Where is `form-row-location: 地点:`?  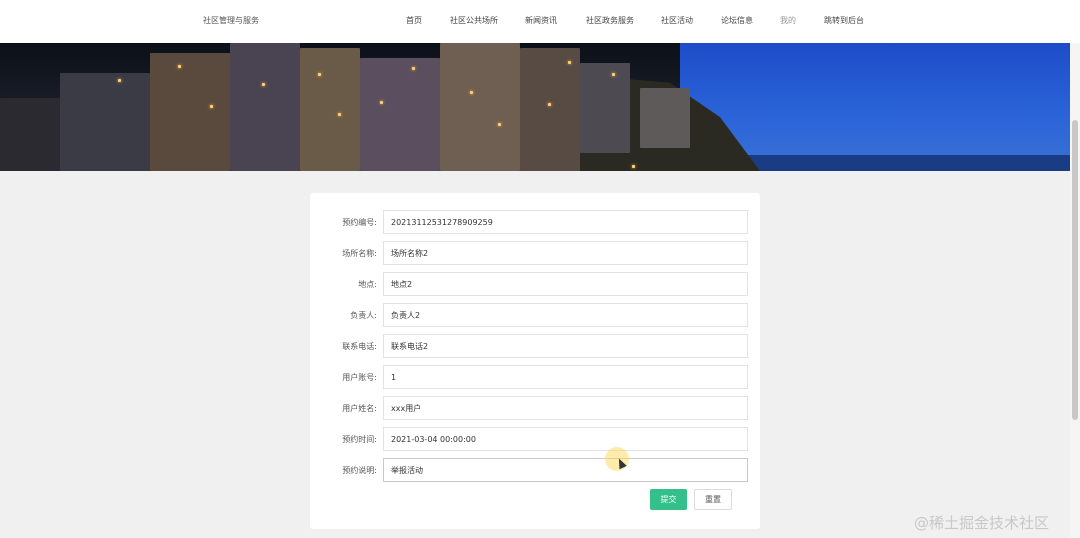
form-row-location: 地点: is located at coordinates (535, 284).